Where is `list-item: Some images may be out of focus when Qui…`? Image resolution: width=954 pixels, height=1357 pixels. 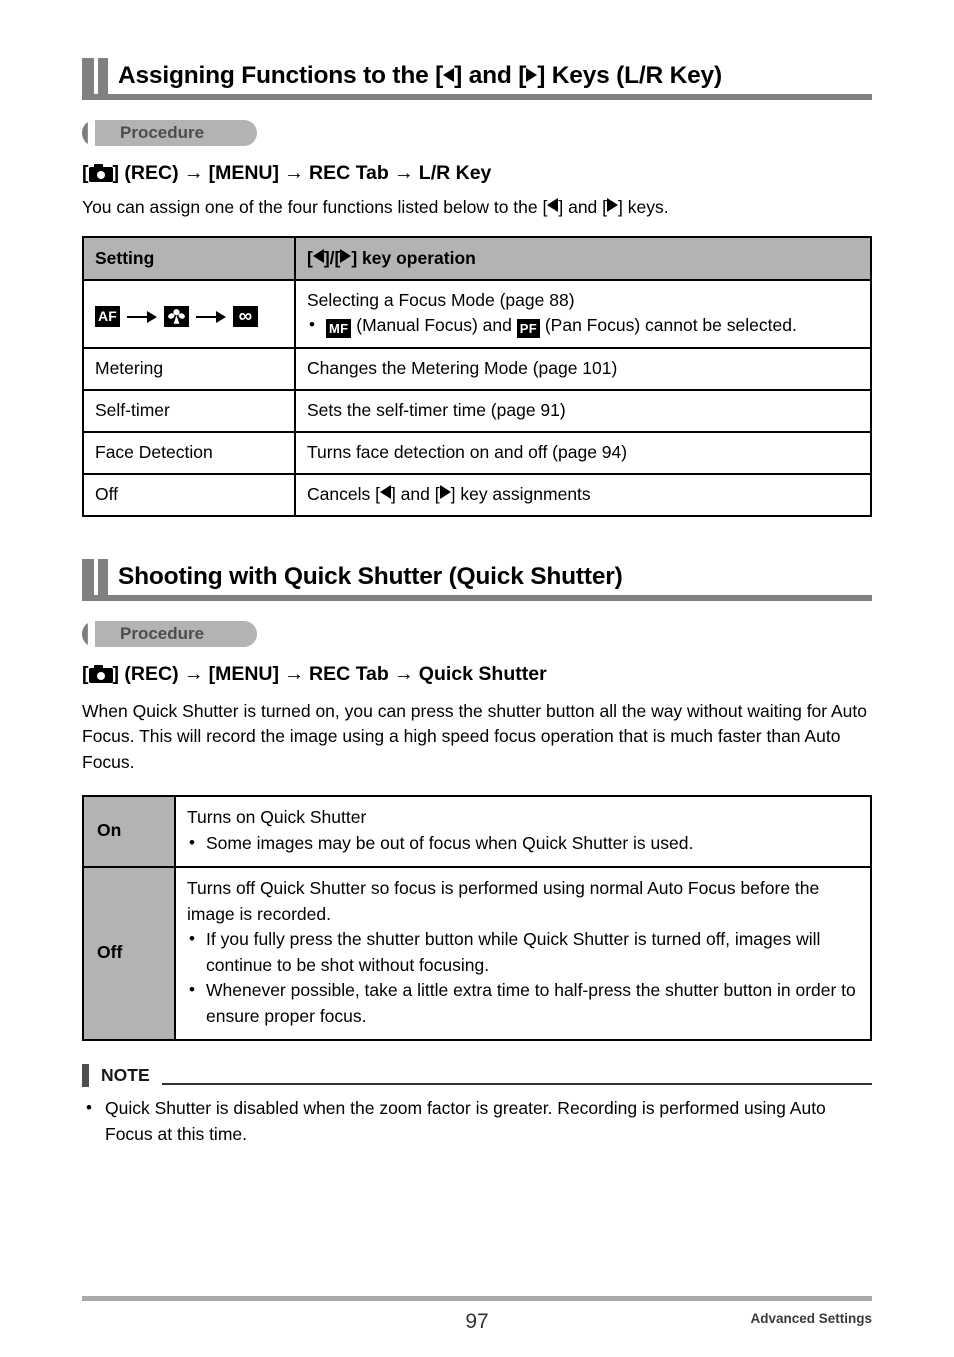
list-item: Some images may be out of focus when Qui… is located at coordinates (523, 843).